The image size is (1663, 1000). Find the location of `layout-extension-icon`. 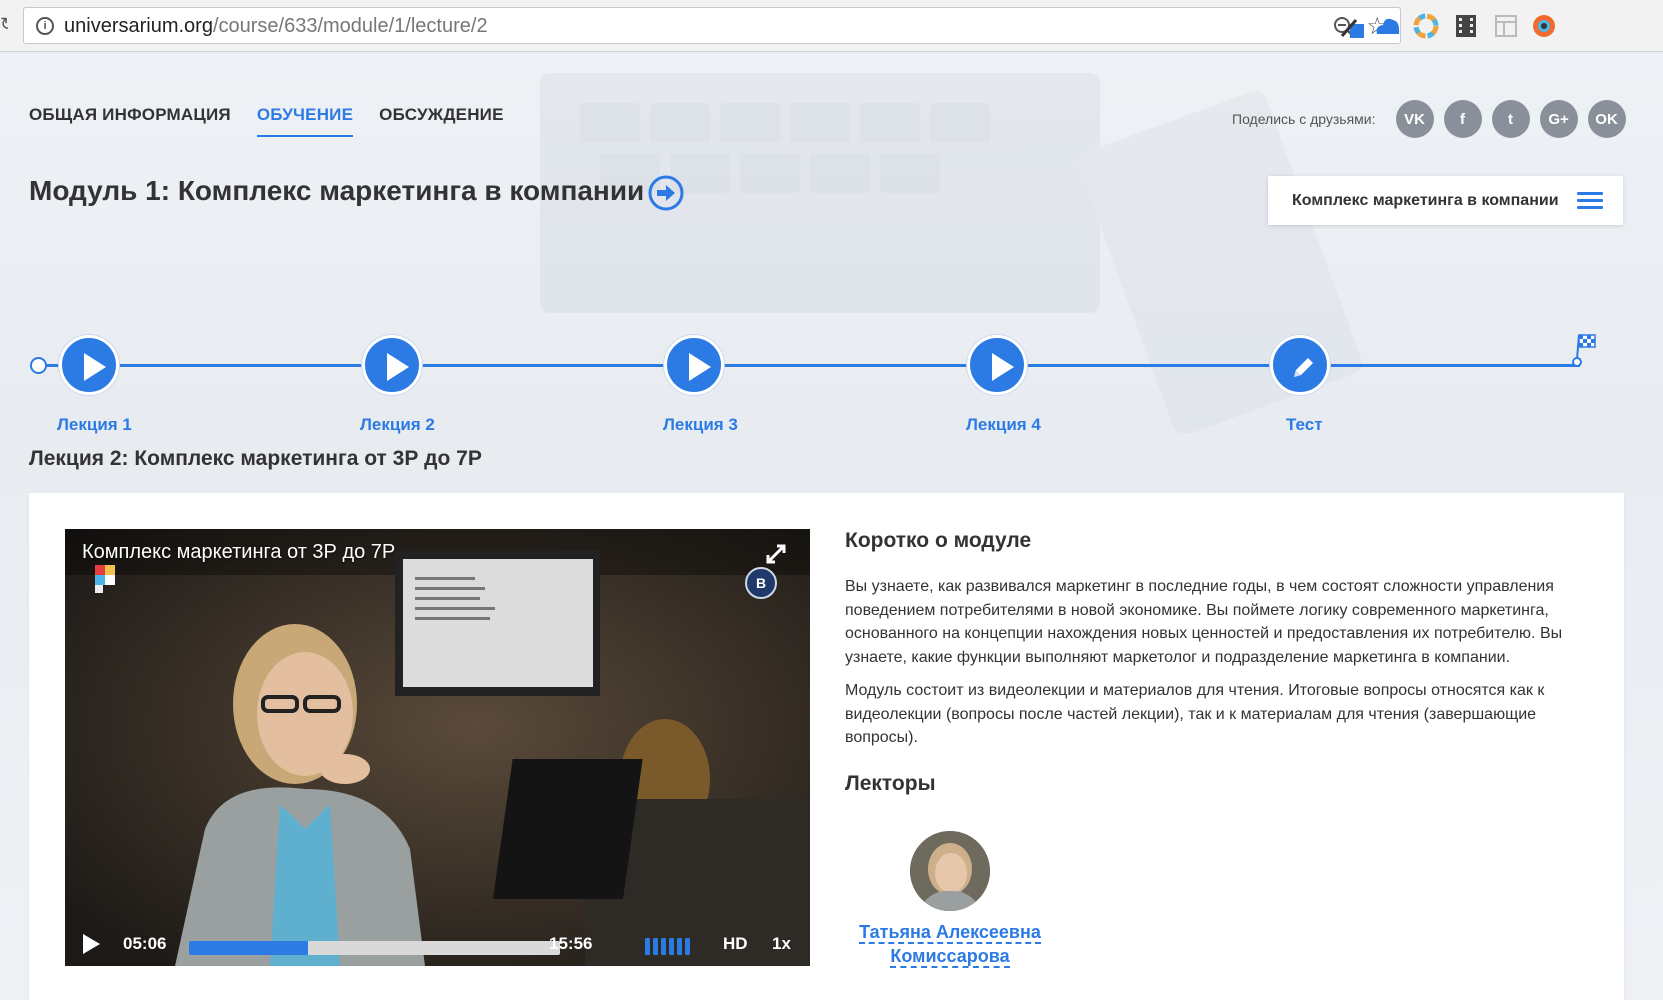

layout-extension-icon is located at coordinates (1506, 26).